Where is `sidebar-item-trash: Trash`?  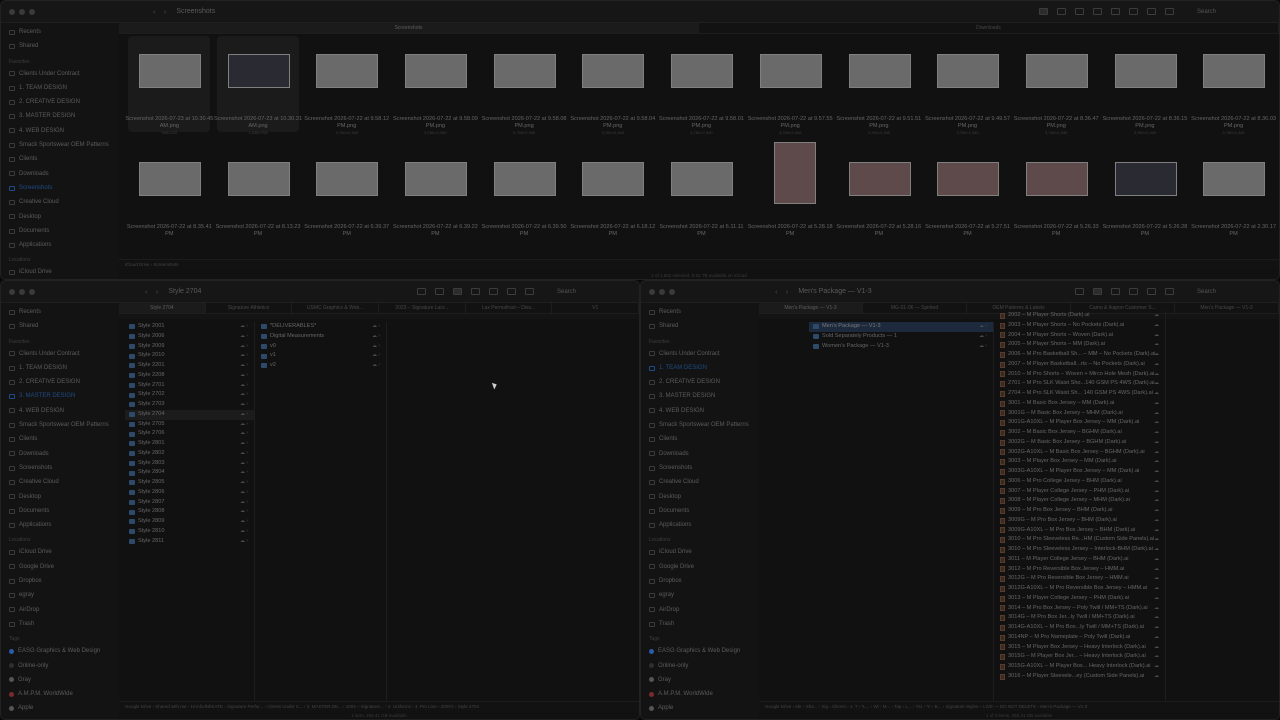
sidebar-item-trash: Trash is located at coordinates (704, 624).